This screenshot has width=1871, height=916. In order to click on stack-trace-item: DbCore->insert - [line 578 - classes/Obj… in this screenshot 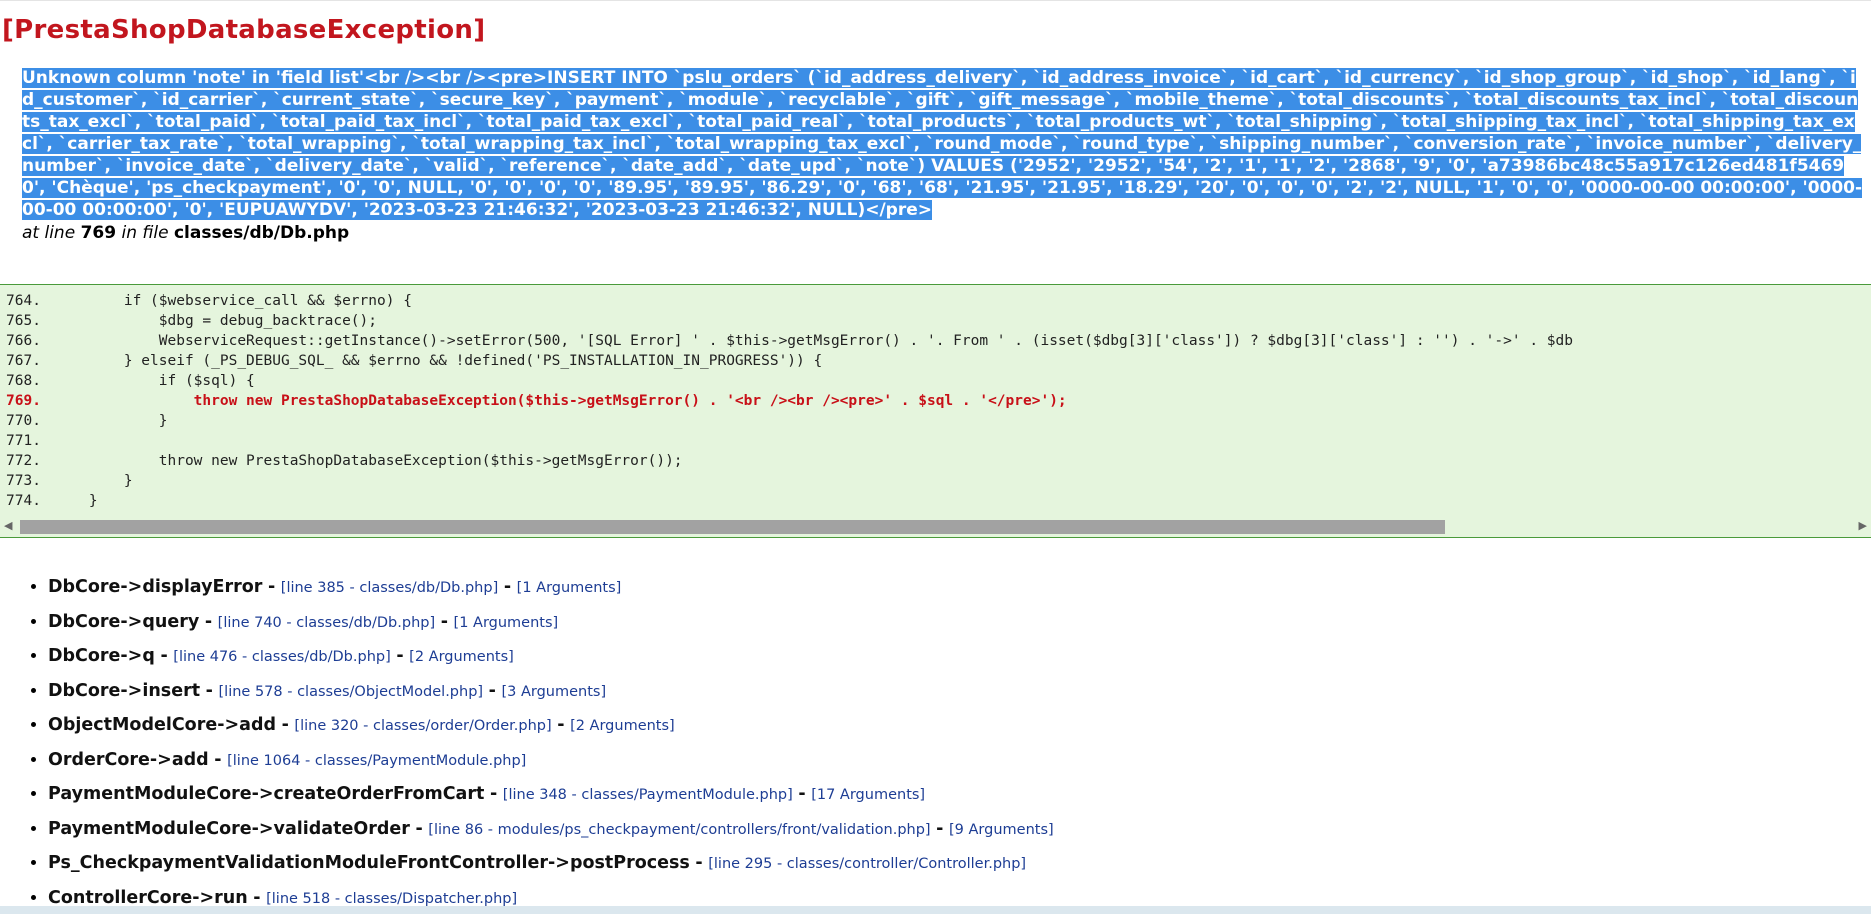, I will do `click(551, 691)`.